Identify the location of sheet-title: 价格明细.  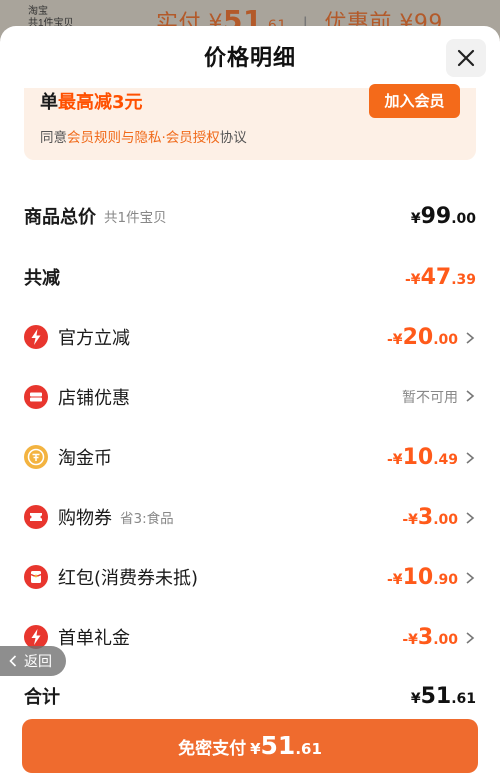
(249, 58).